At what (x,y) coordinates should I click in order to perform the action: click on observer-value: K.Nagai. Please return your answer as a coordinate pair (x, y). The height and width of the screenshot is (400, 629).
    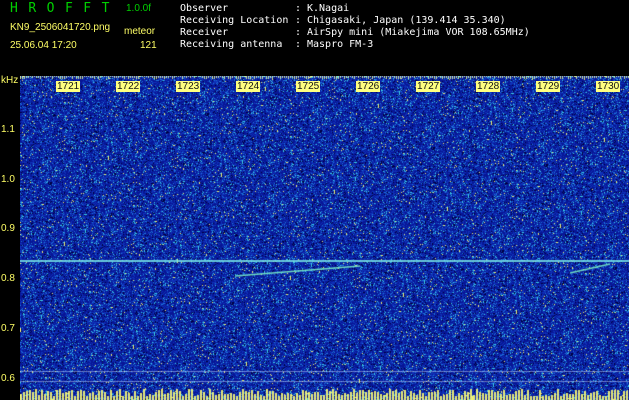
    Looking at the image, I should click on (328, 8).